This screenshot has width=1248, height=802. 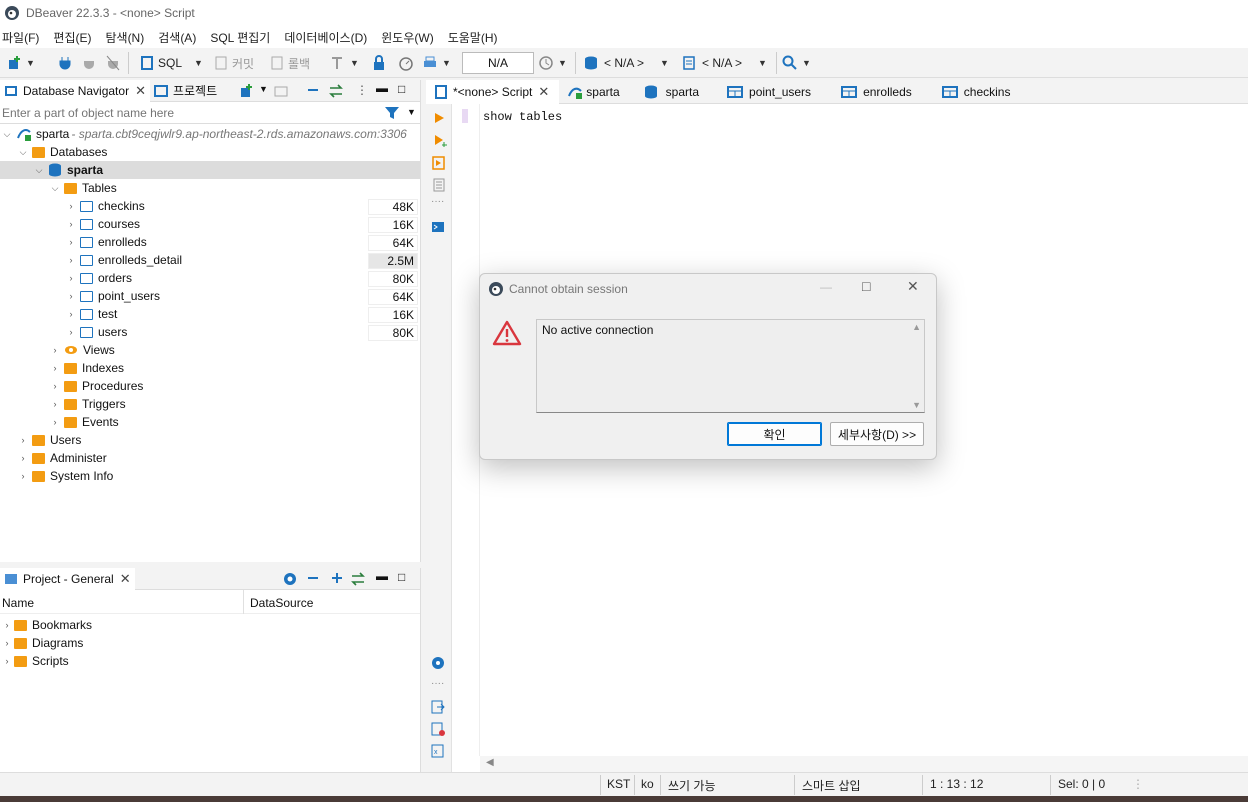 I want to click on rollback-button: 롤백, so click(x=290, y=63).